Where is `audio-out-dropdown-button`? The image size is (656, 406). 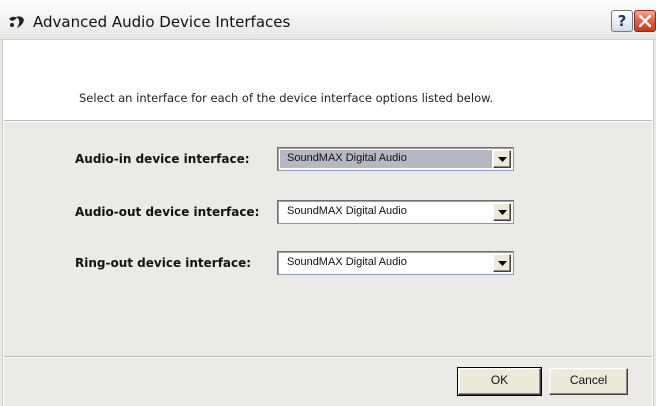 audio-out-dropdown-button is located at coordinates (502, 212).